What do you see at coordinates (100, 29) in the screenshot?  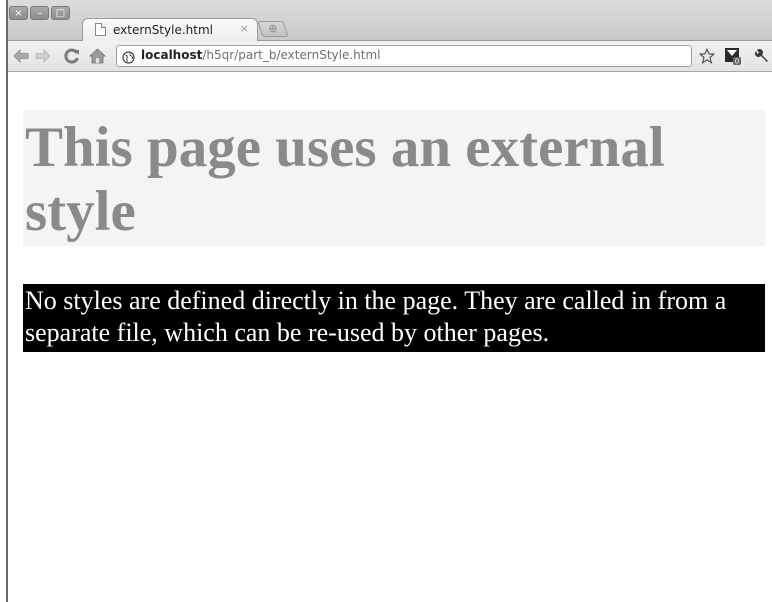 I see `page-icon` at bounding box center [100, 29].